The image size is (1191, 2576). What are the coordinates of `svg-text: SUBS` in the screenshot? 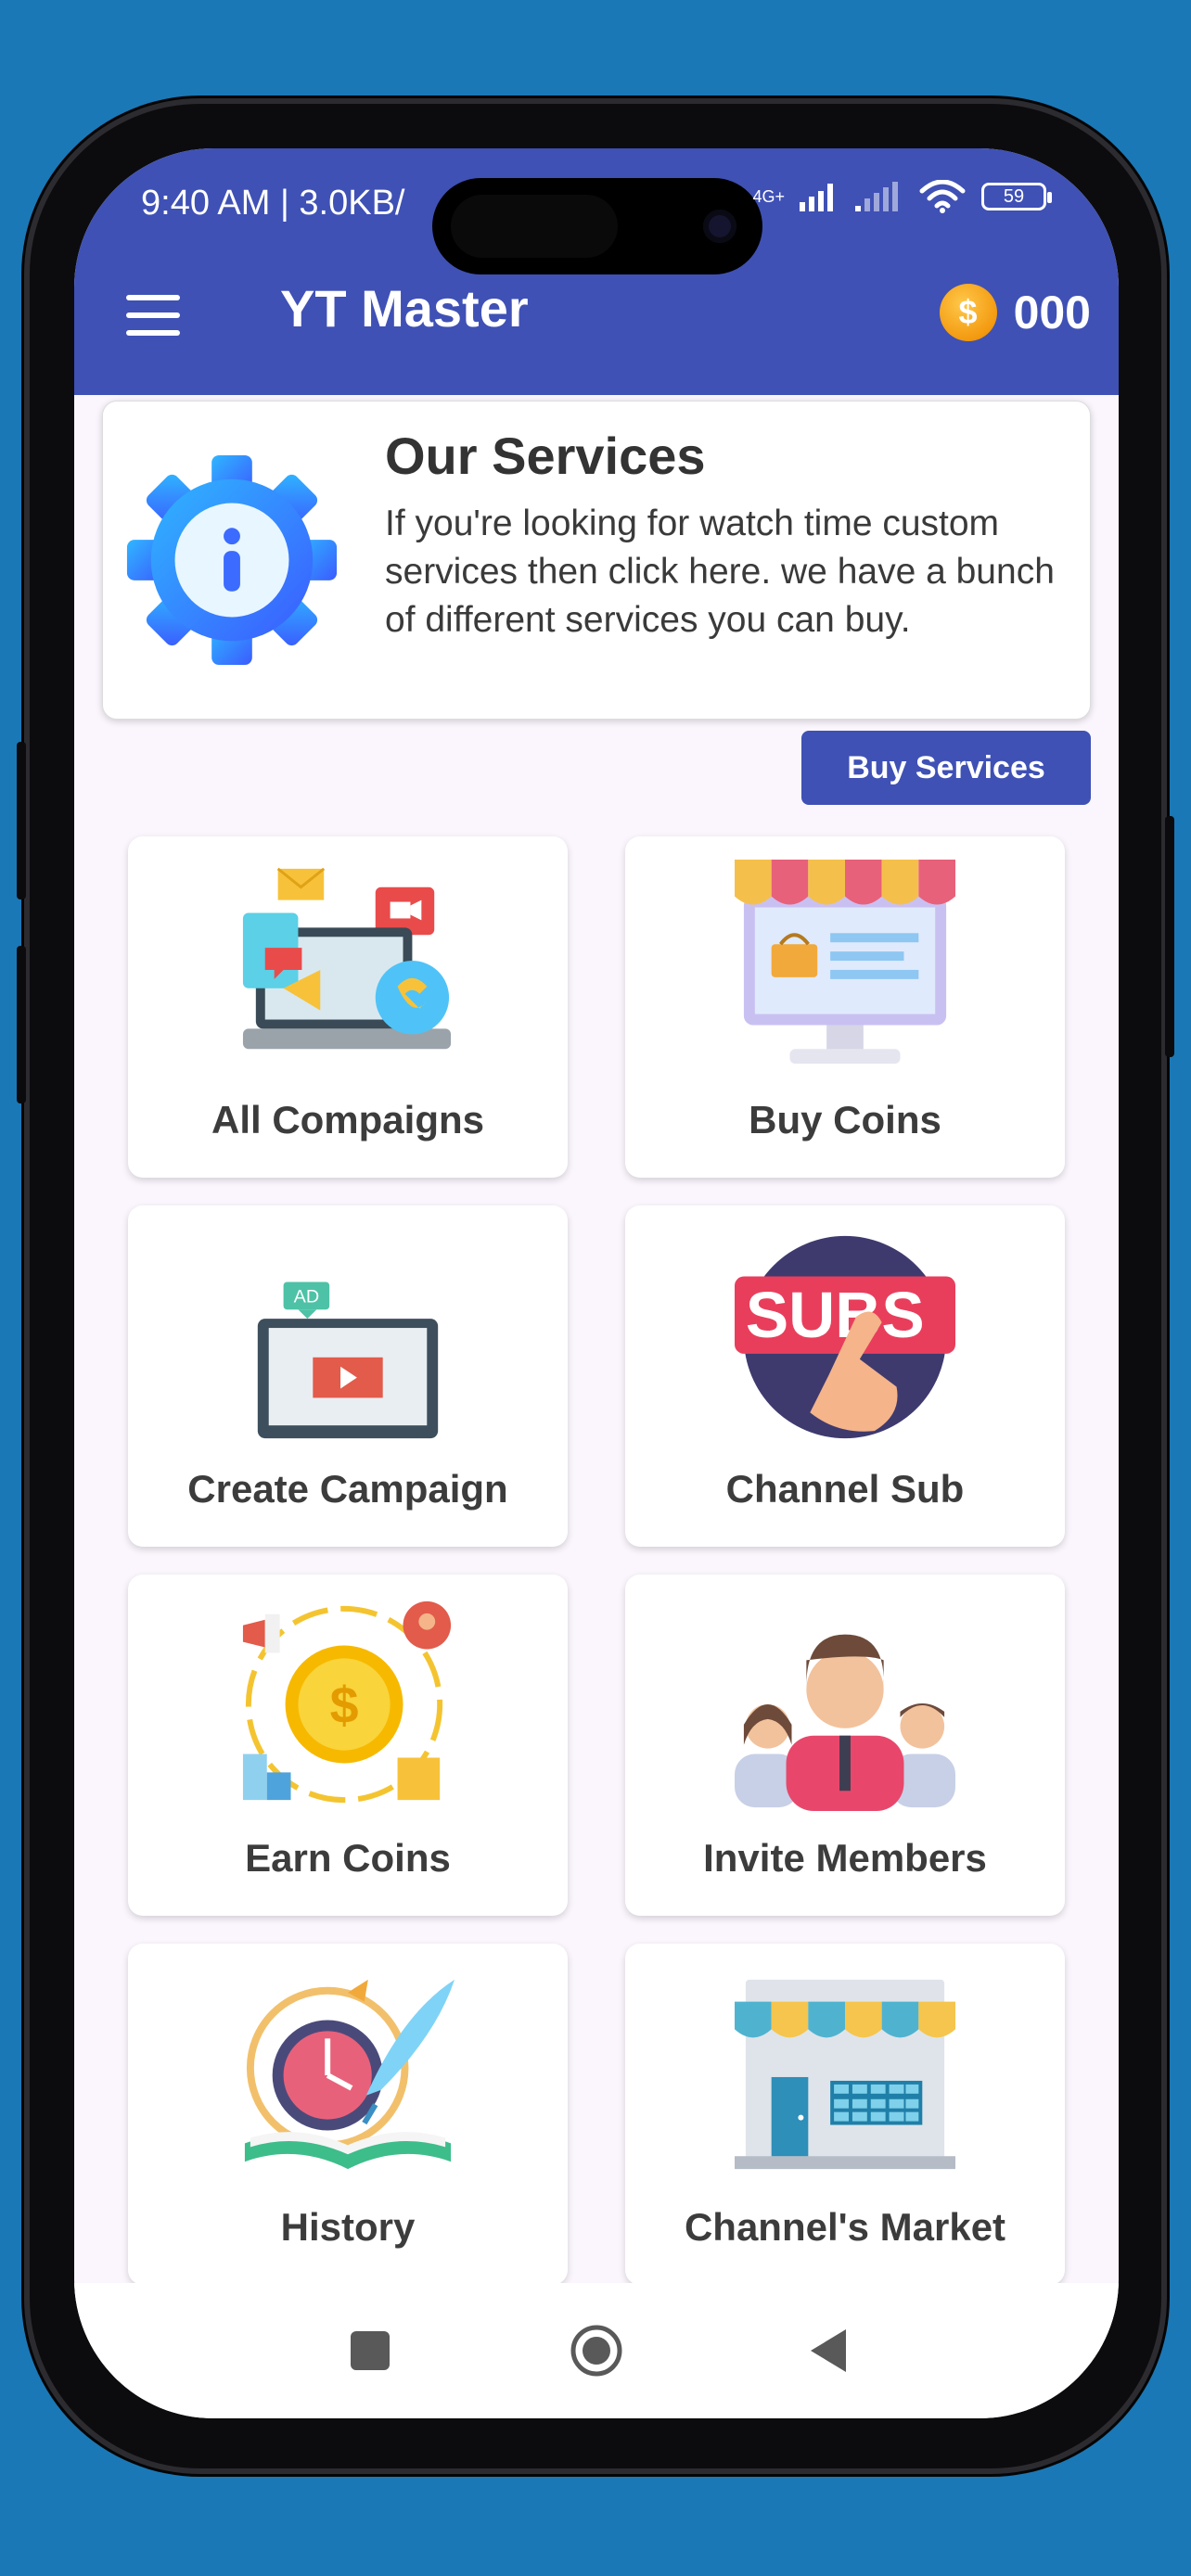 It's located at (835, 1315).